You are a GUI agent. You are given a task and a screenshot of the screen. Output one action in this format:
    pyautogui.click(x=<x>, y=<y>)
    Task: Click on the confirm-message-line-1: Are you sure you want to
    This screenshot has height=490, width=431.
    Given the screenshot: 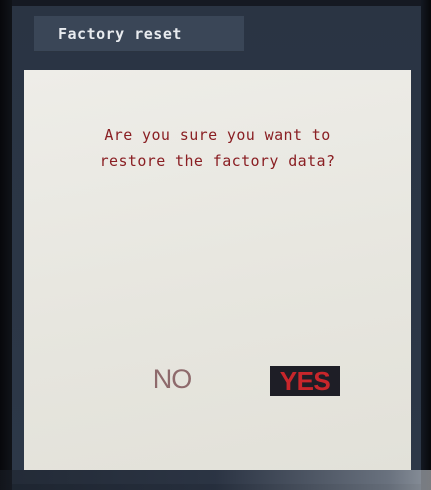 What is the action you would take?
    pyautogui.click(x=217, y=135)
    